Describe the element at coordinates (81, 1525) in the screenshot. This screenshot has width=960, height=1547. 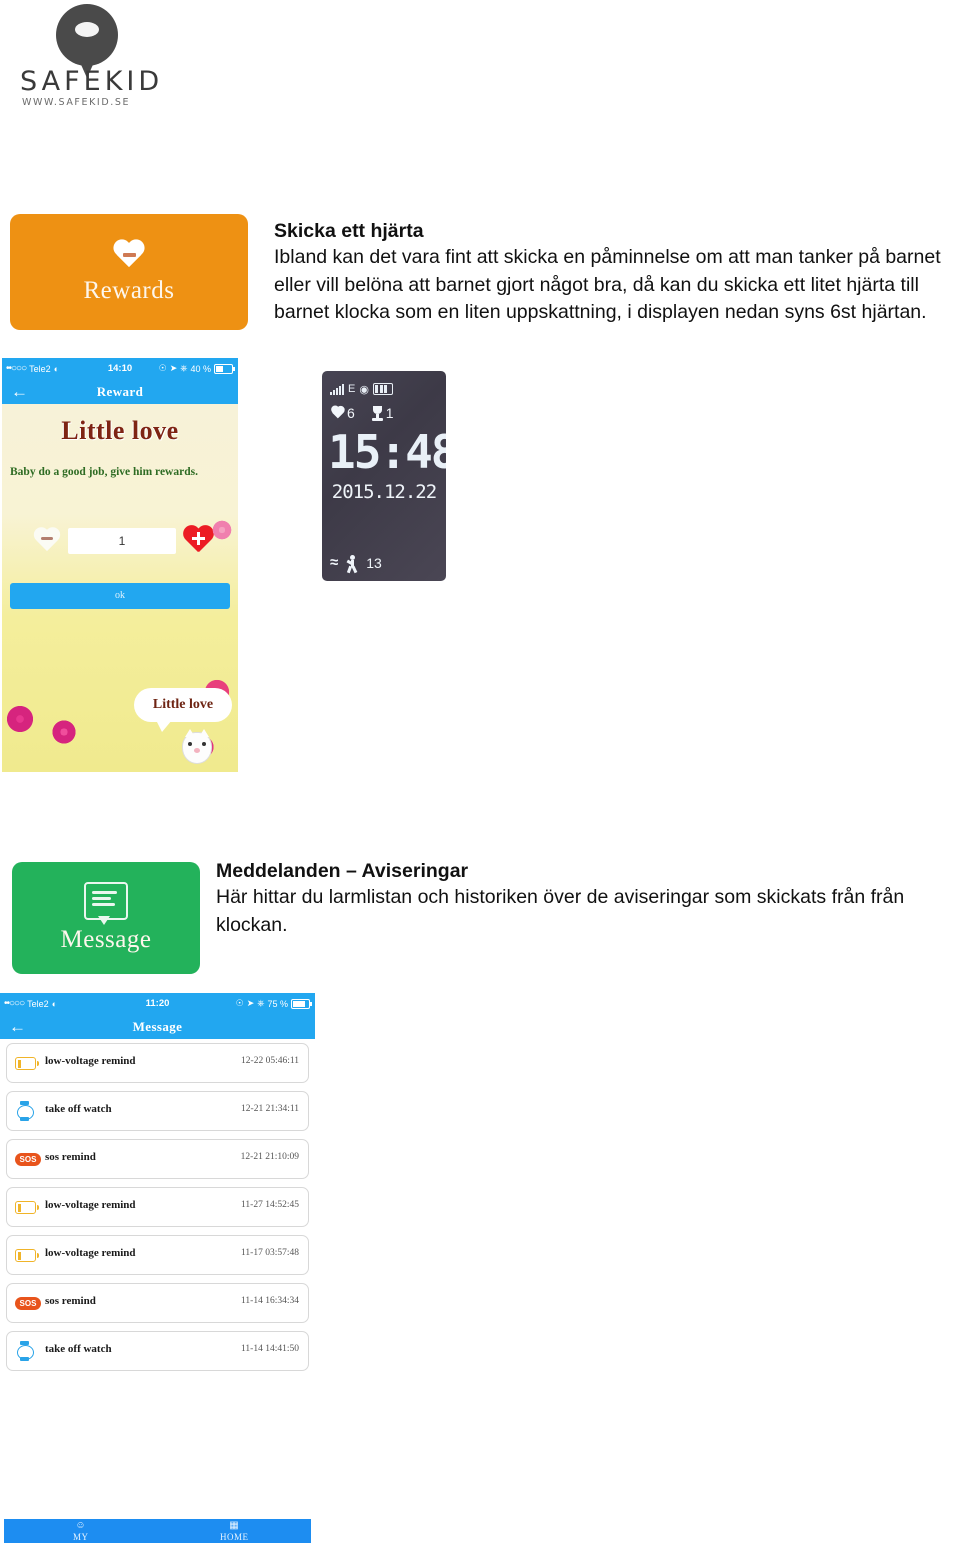
I see `person-icon: ☺` at that location.